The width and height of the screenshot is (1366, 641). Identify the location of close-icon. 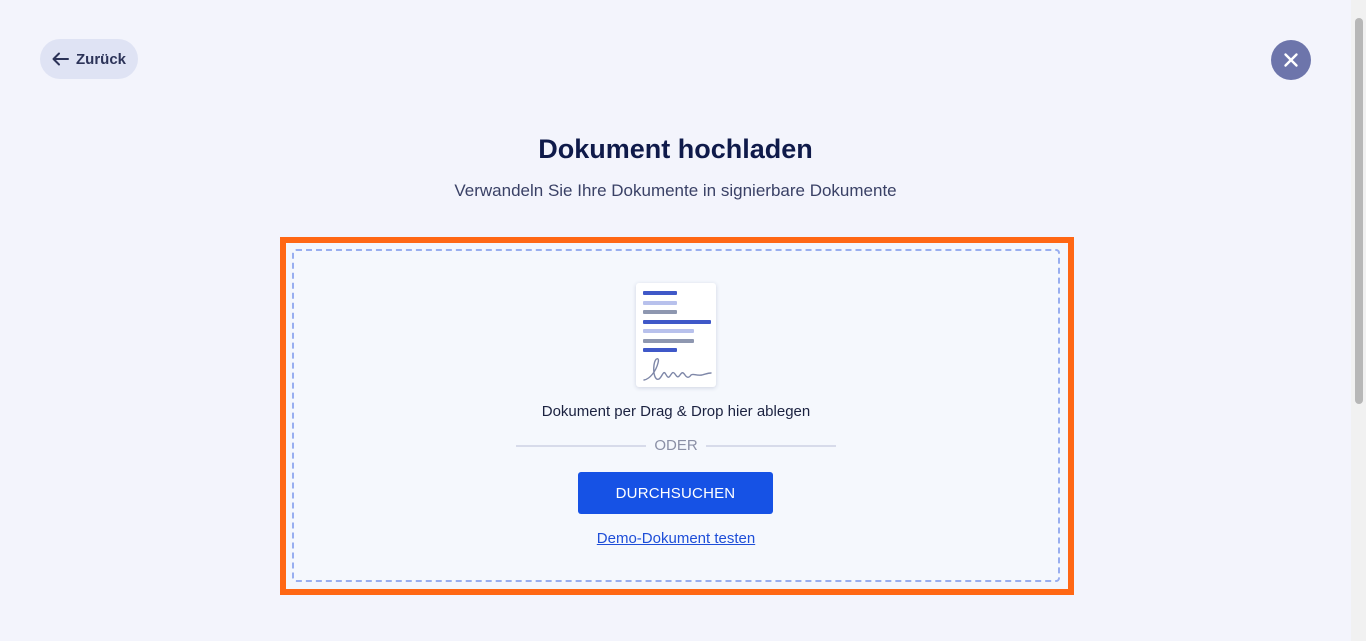
(1291, 60).